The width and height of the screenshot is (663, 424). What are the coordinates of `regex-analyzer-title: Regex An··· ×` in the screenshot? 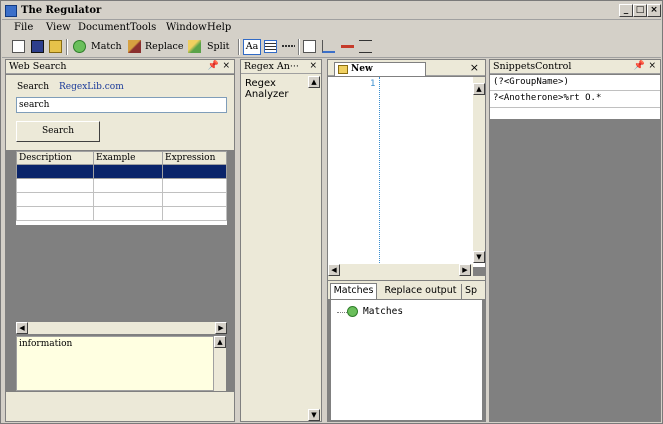 It's located at (281, 67).